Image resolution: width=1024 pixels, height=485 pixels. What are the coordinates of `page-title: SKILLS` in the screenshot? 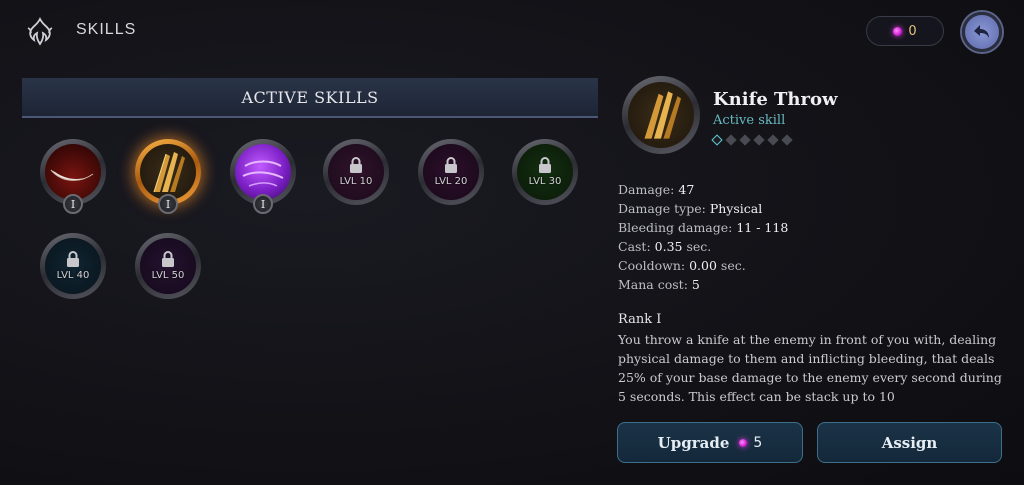 It's located at (106, 29).